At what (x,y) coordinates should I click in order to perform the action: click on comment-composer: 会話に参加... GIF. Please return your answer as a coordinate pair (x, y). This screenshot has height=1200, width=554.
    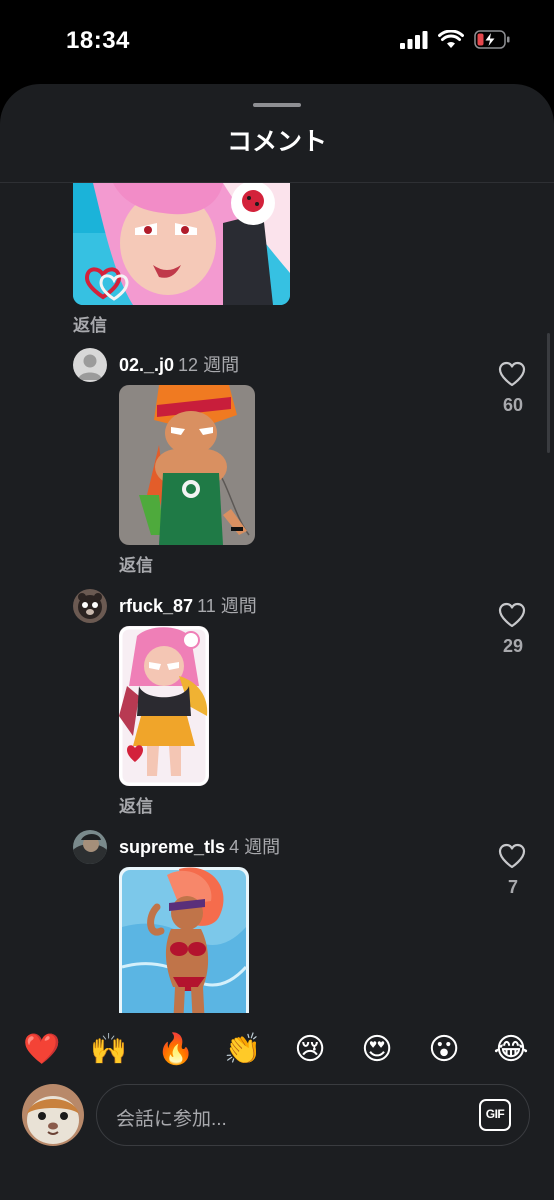
    Looking at the image, I should click on (277, 1124).